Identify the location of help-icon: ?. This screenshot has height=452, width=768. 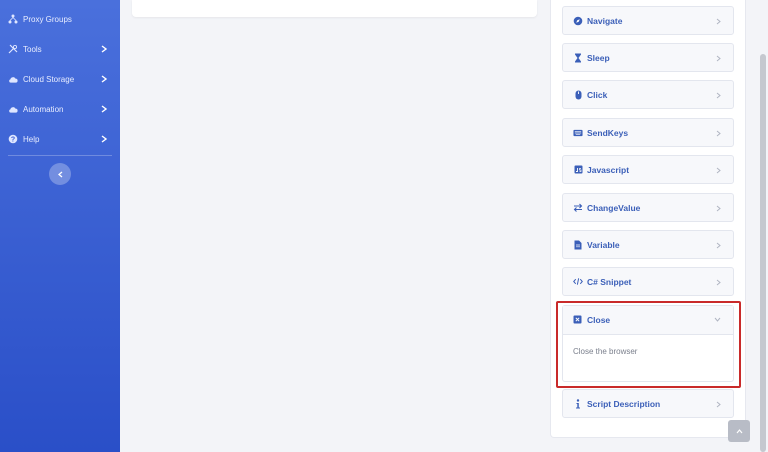
(13, 139).